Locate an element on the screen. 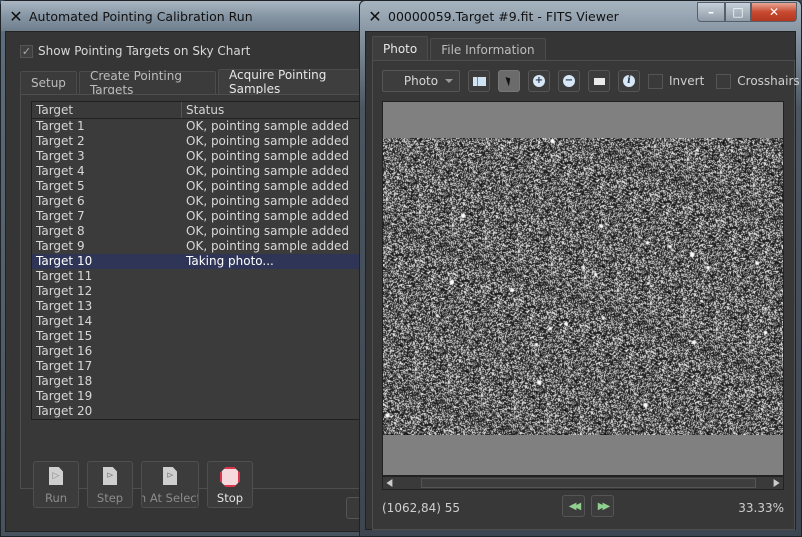 Image resolution: width=802 pixels, height=537 pixels. scroll-left-icon is located at coordinates (389, 483).